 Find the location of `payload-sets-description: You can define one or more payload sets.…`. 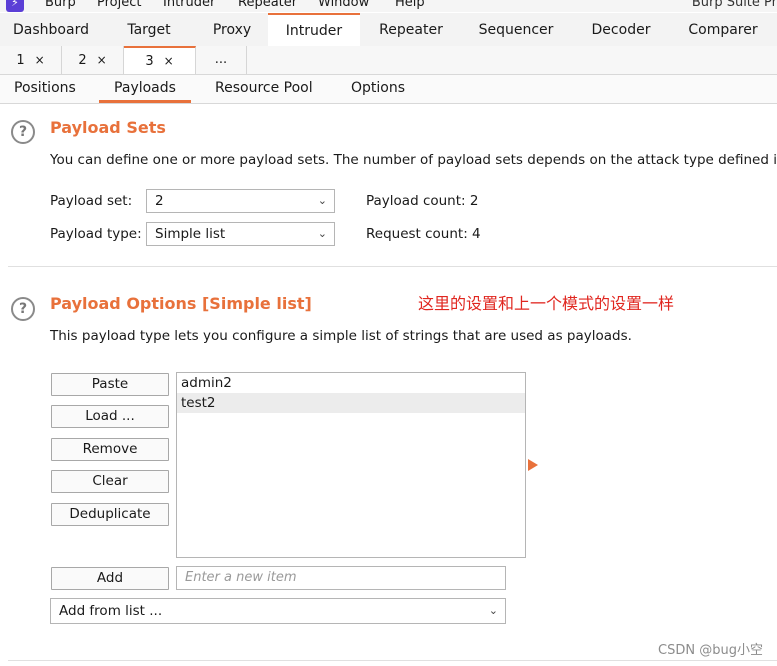

payload-sets-description: You can define one or more payload sets.… is located at coordinates (413, 160).